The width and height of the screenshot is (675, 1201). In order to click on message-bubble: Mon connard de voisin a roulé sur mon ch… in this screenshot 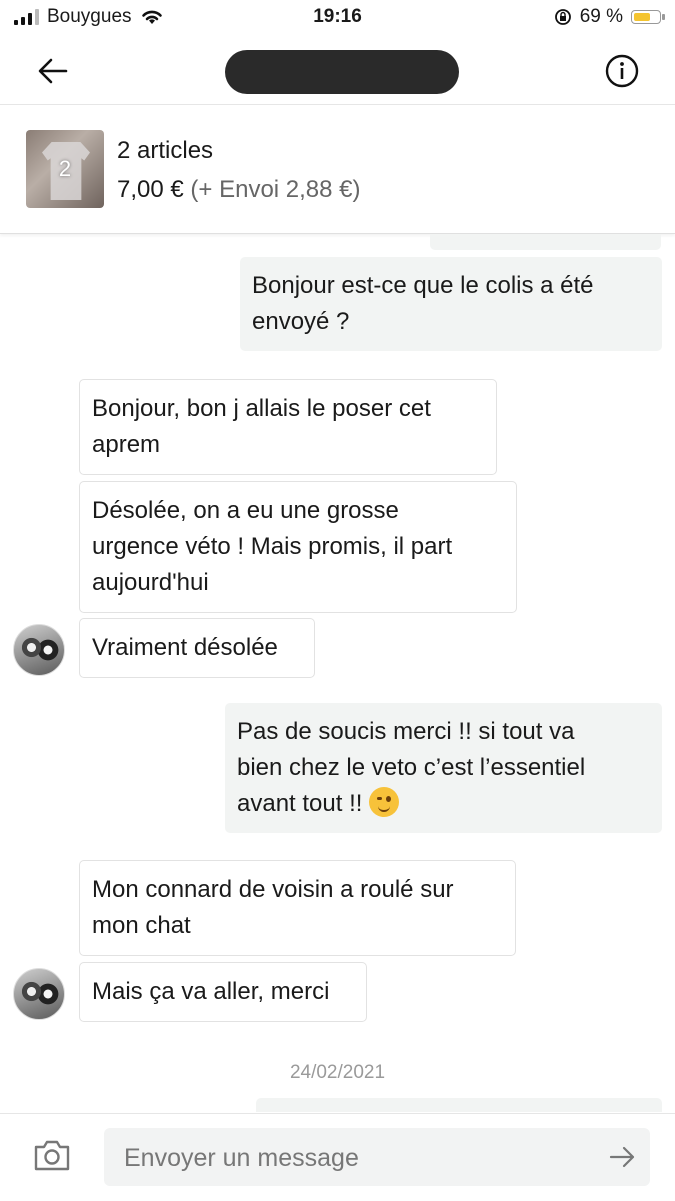, I will do `click(297, 908)`.